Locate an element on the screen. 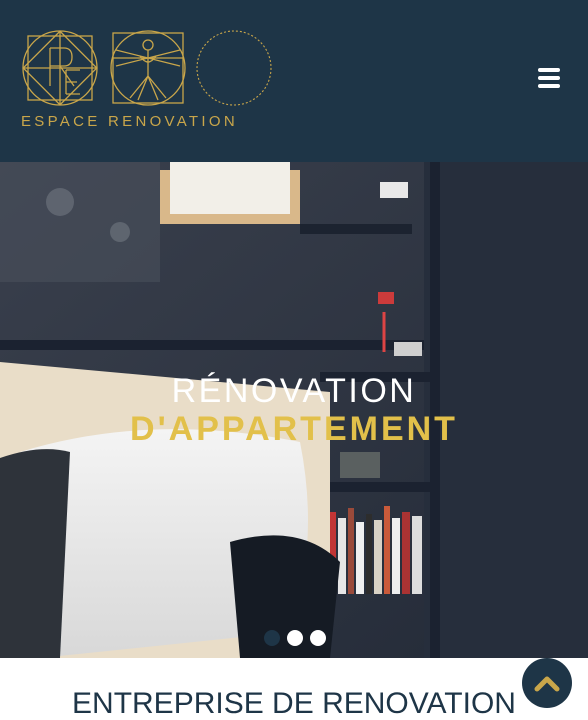  chevron-up-icon is located at coordinates (547, 684).